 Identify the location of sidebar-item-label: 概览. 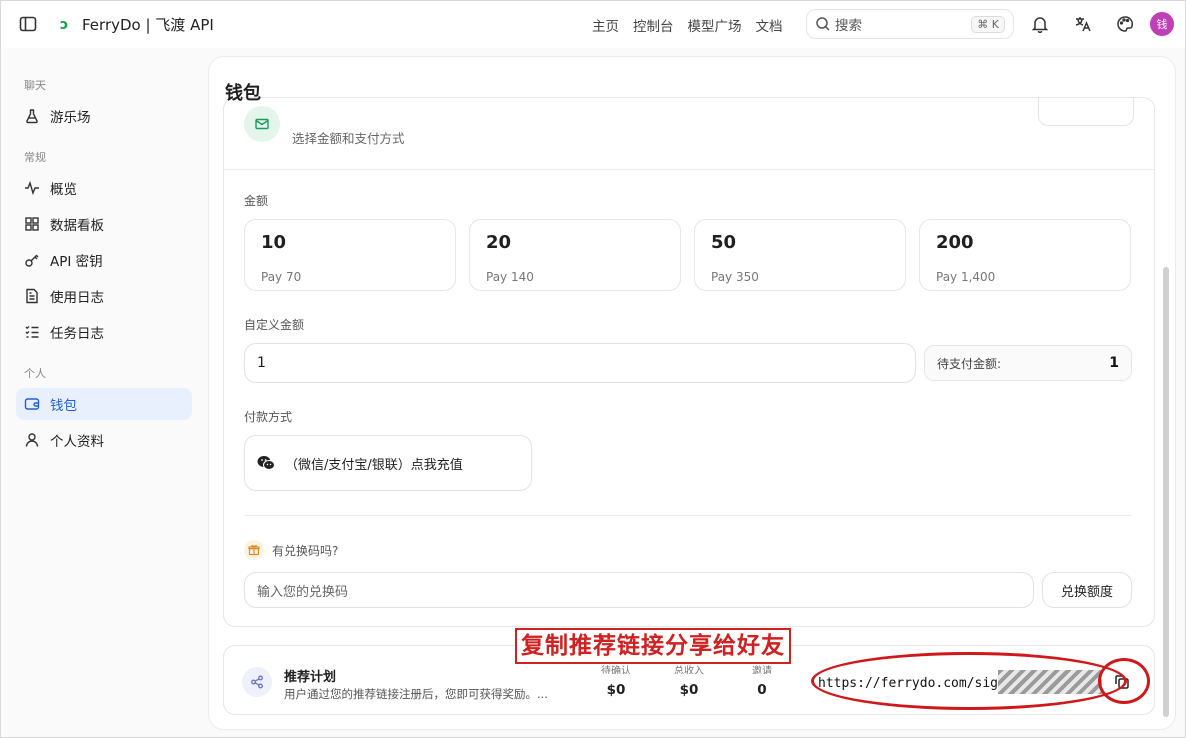
(63, 190).